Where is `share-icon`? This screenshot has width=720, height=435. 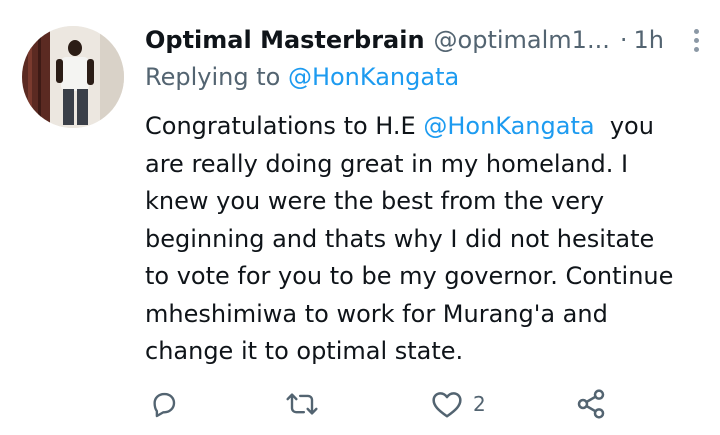
share-icon is located at coordinates (591, 404).